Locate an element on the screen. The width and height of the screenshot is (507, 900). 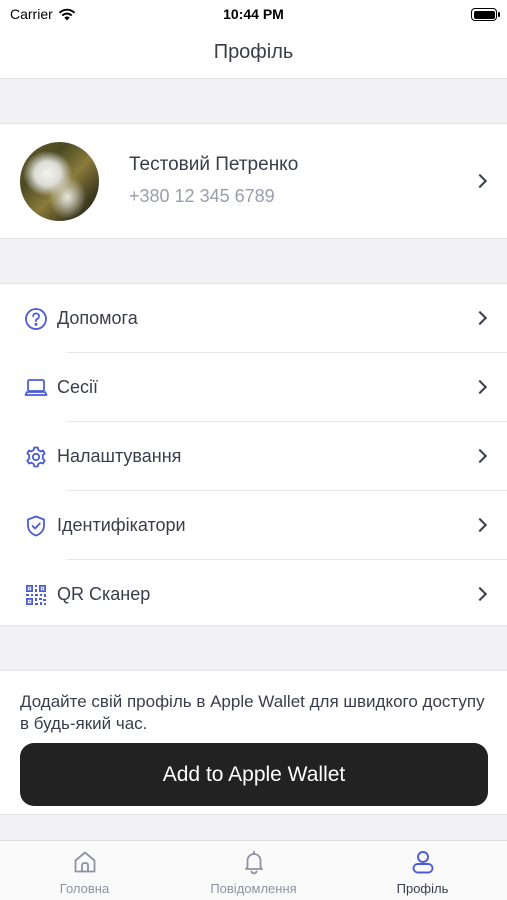
tab-label: Головна is located at coordinates (84, 888).